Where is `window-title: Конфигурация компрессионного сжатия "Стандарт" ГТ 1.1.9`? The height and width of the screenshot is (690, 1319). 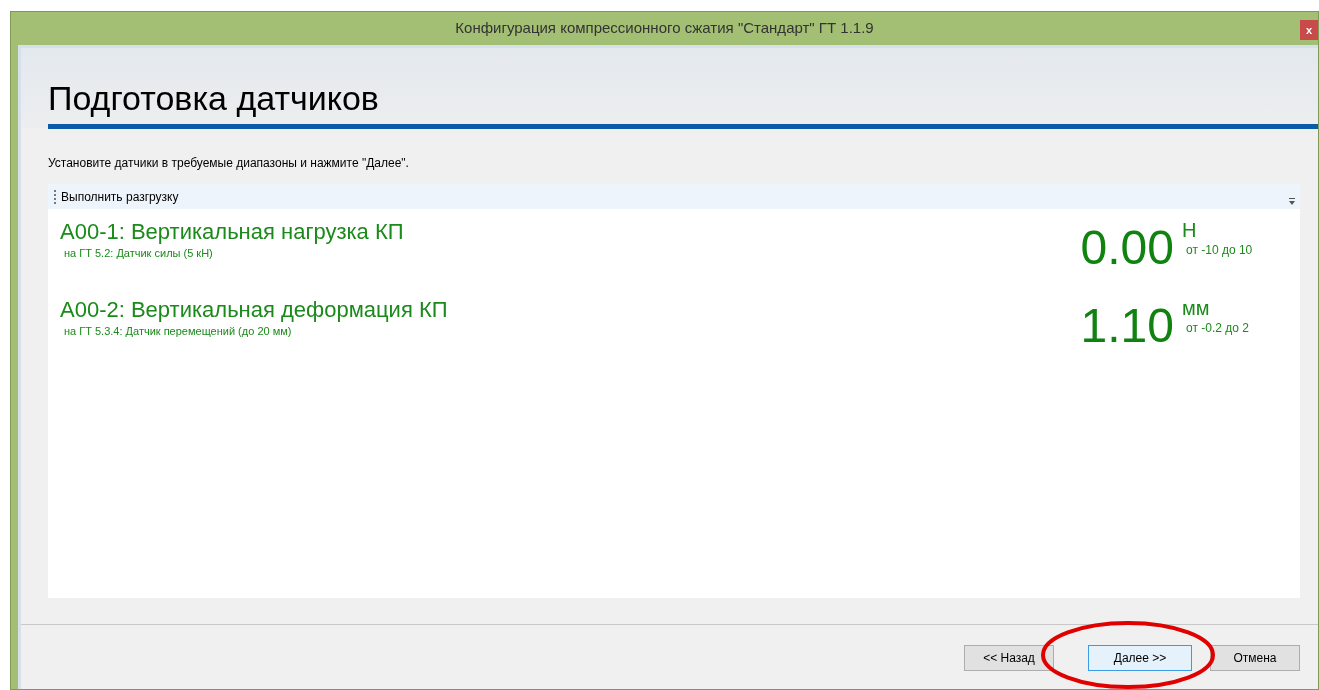
window-title: Конфигурация компрессионного сжатия "Стандарт" ГТ 1.1.9 is located at coordinates (664, 28).